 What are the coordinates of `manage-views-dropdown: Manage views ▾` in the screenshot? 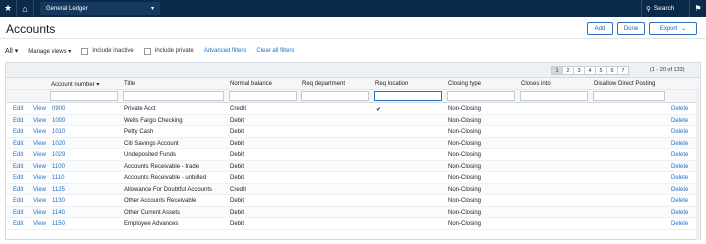 It's located at (49, 51).